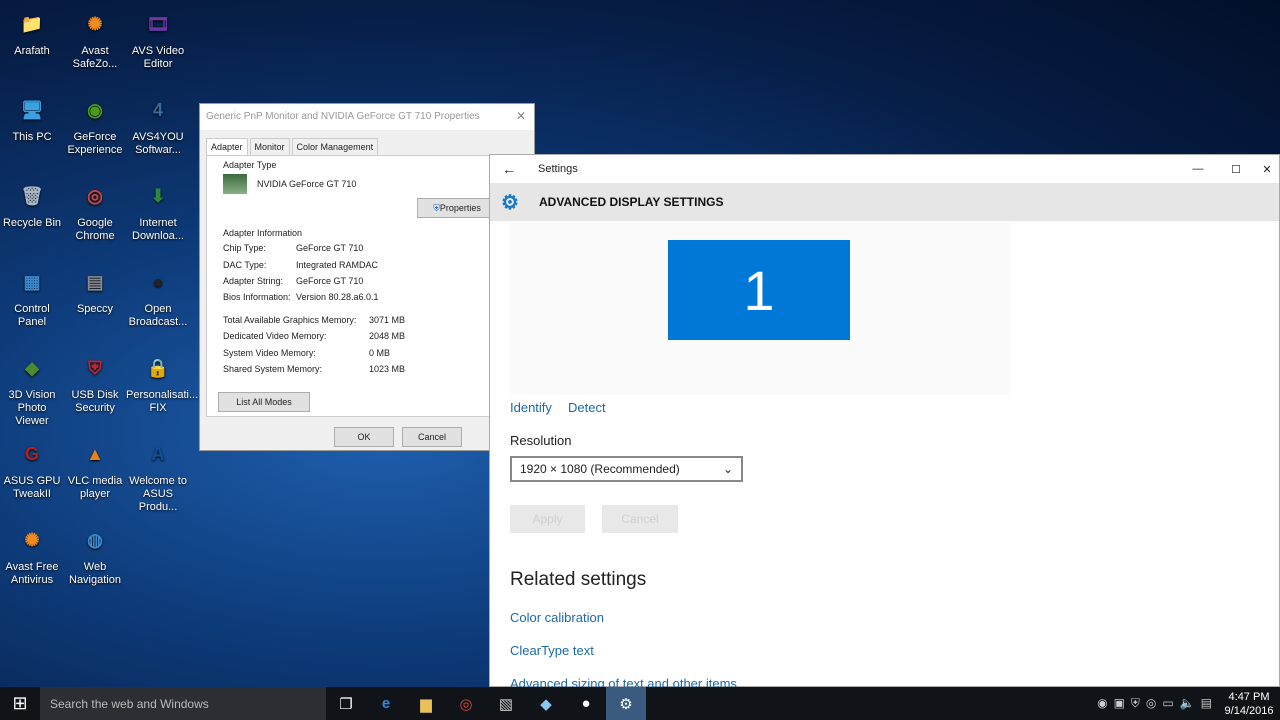  What do you see at coordinates (587, 407) in the screenshot?
I see `detect-link: Detect` at bounding box center [587, 407].